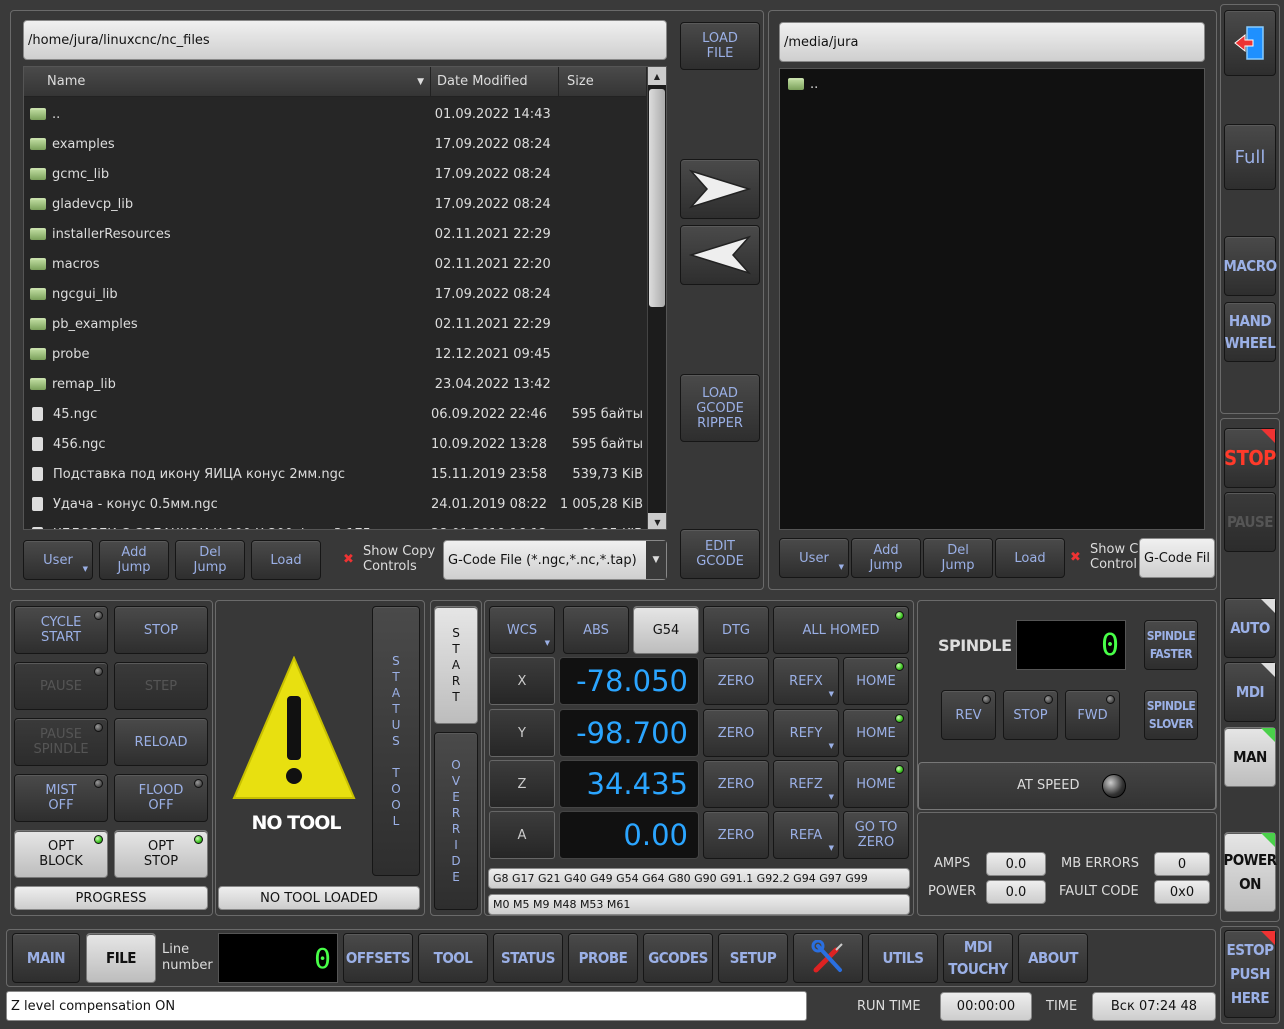 The width and height of the screenshot is (1284, 1029). Describe the element at coordinates (596, 630) in the screenshot. I see `abs-button: ABS` at that location.